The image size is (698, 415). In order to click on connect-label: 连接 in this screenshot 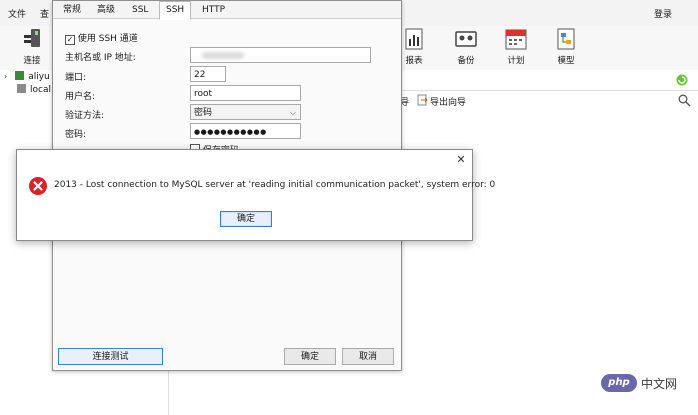, I will do `click(32, 61)`.